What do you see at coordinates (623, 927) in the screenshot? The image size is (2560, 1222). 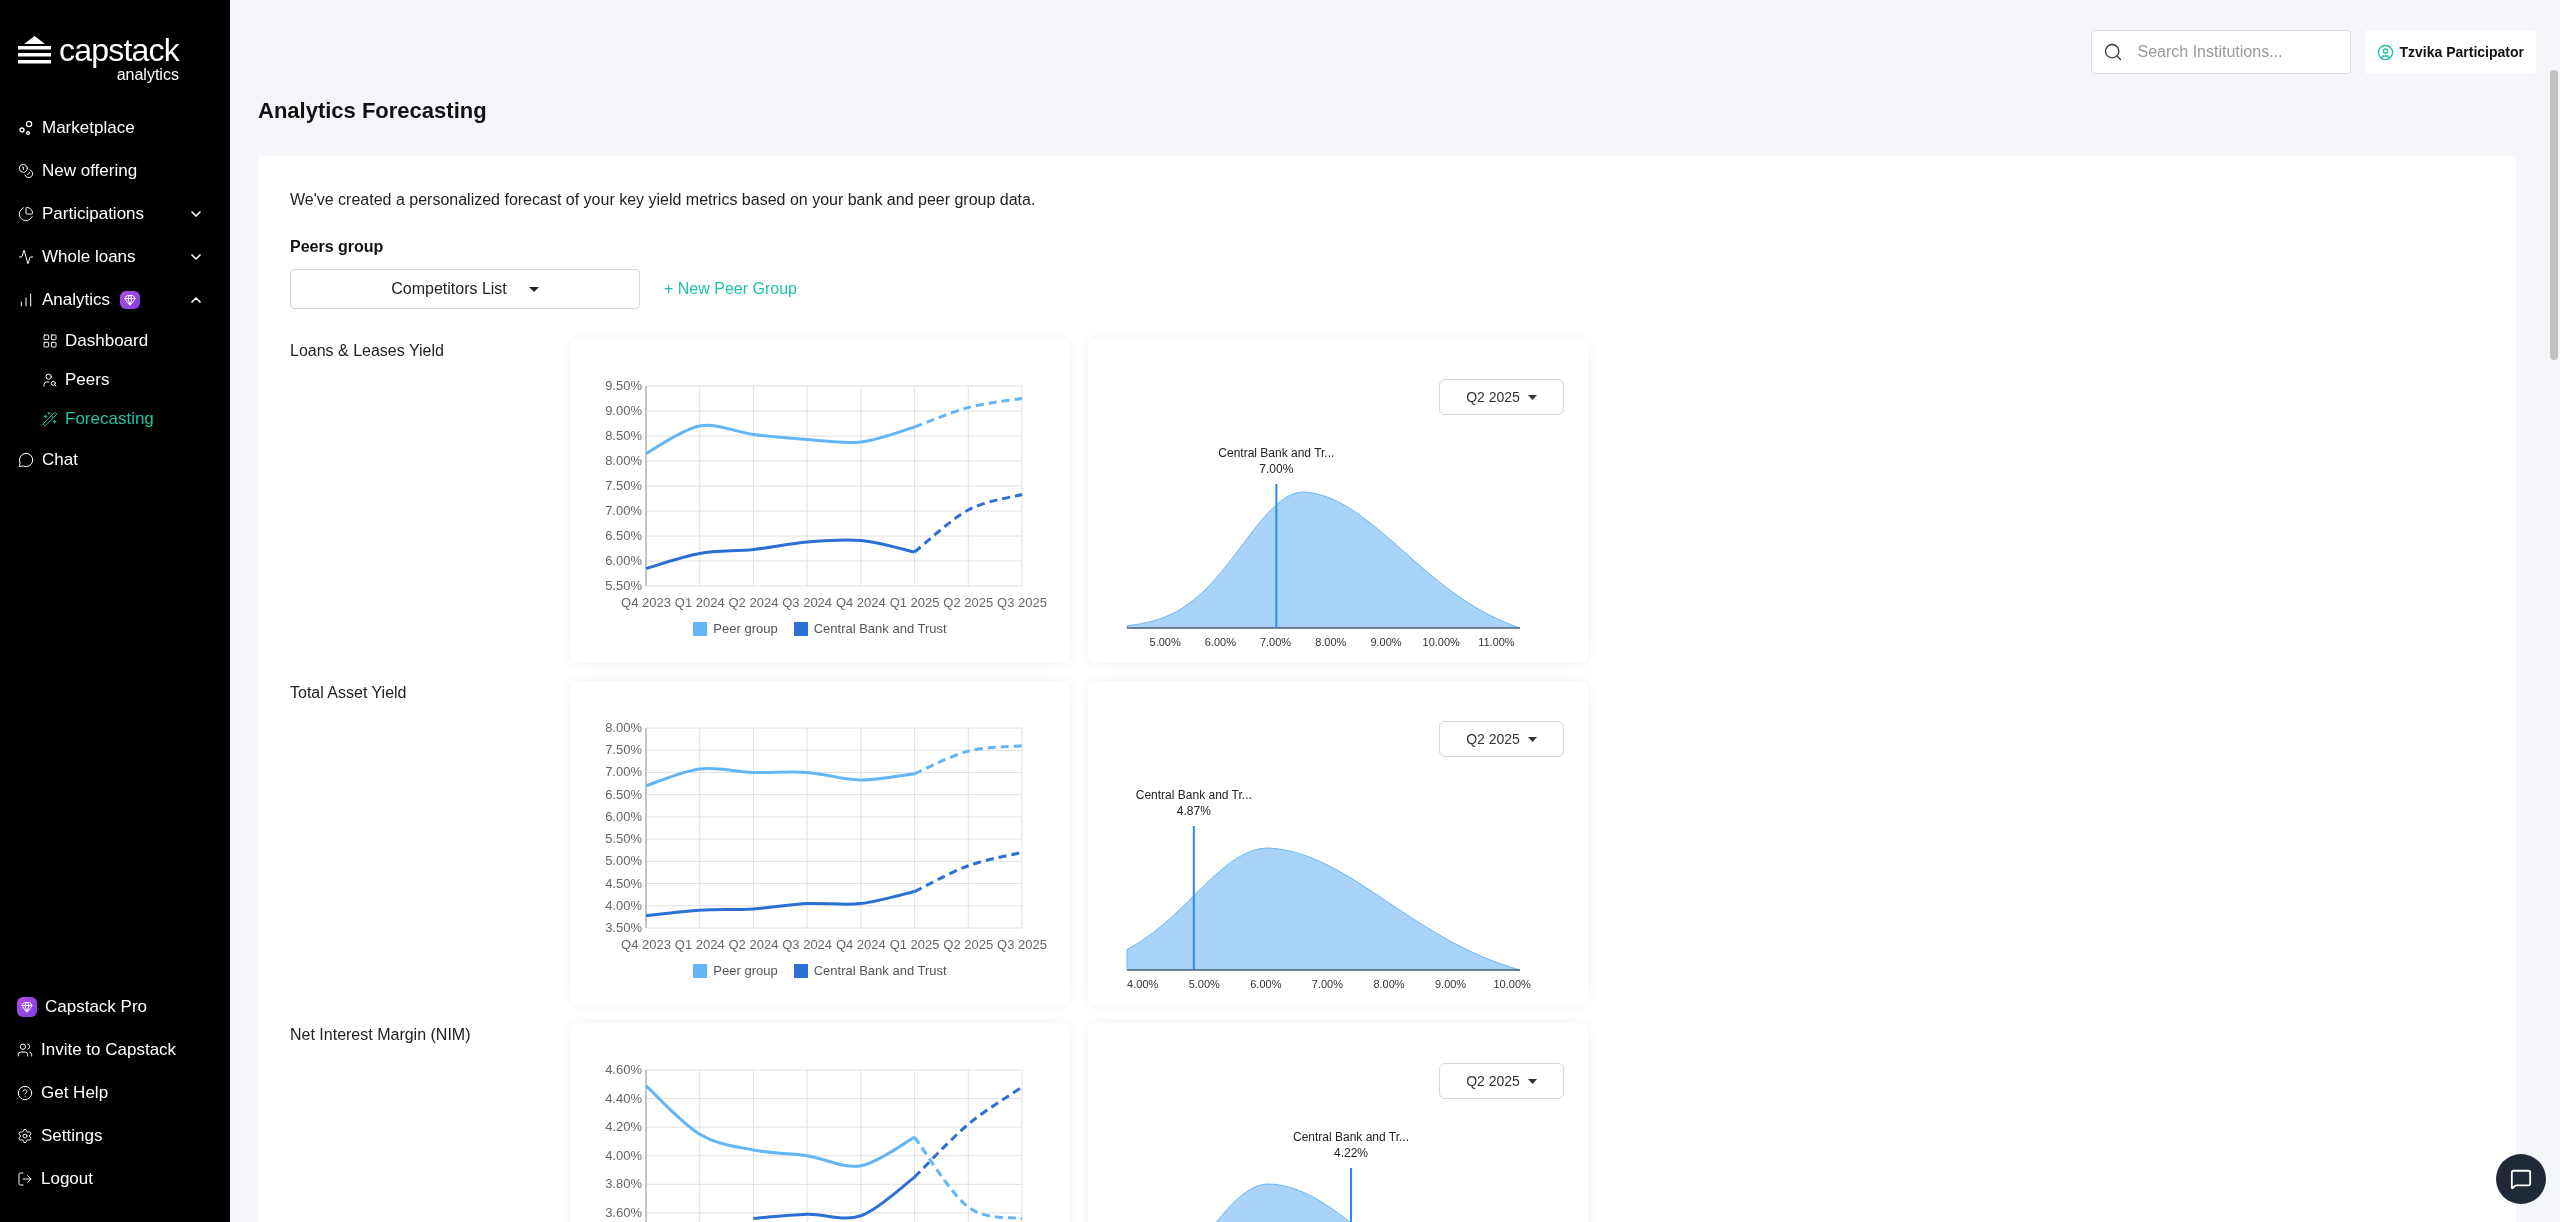 I see `y-tick-label: 3.50%` at bounding box center [623, 927].